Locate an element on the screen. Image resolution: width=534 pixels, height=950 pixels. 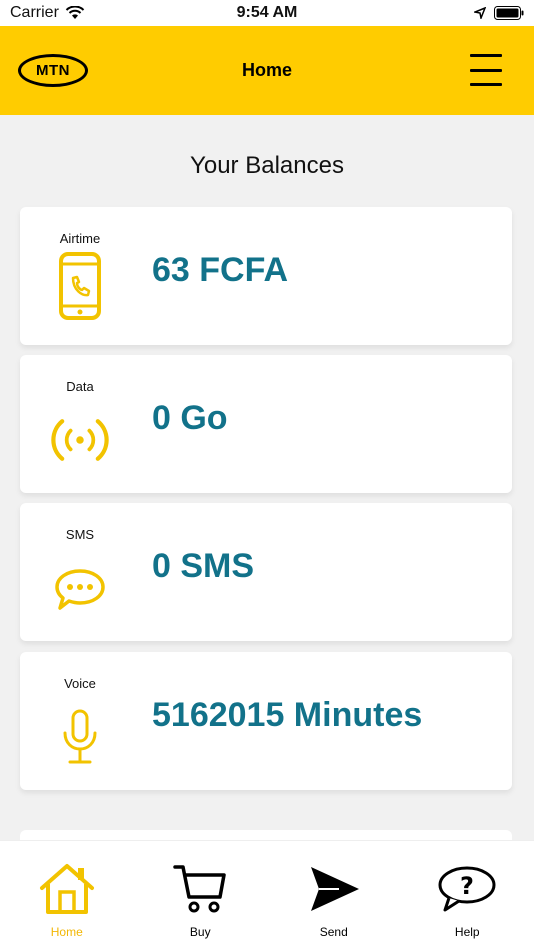
balance-label: Voice is located at coordinates (80, 683).